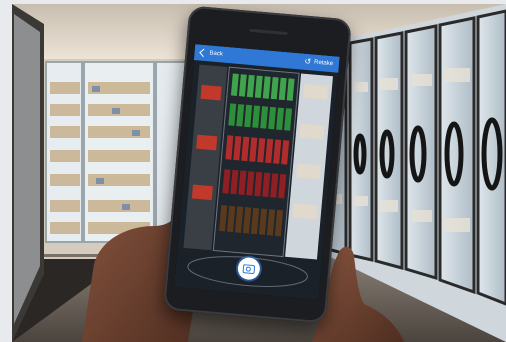 Image resolution: width=506 pixels, height=342 pixels. What do you see at coordinates (203, 53) in the screenshot?
I see `back-arrow-icon` at bounding box center [203, 53].